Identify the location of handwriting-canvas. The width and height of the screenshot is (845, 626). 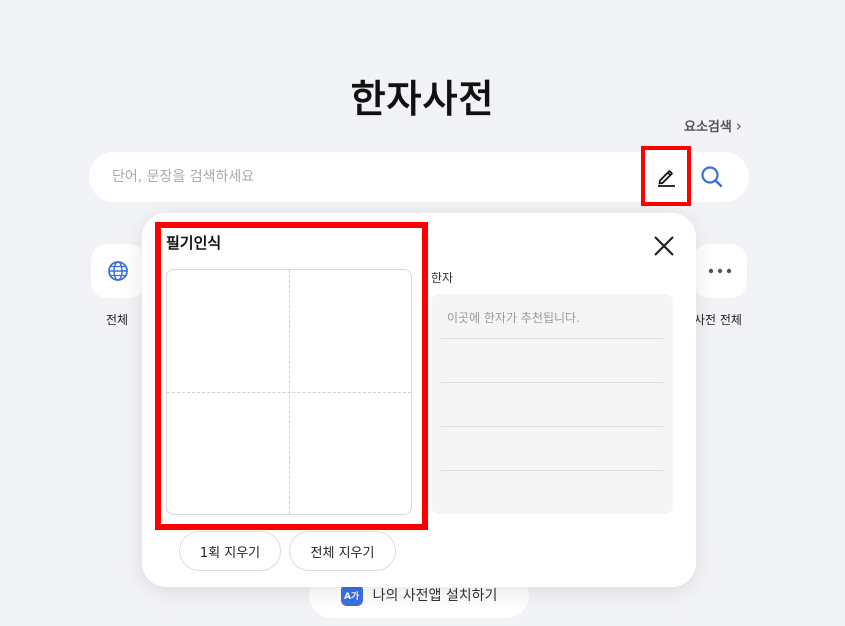
(289, 392).